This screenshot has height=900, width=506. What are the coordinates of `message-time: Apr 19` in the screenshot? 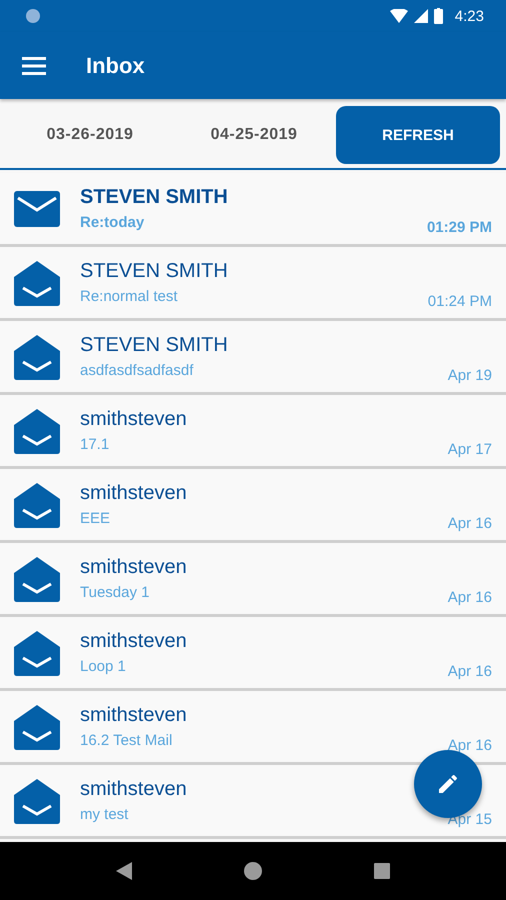 It's located at (470, 375).